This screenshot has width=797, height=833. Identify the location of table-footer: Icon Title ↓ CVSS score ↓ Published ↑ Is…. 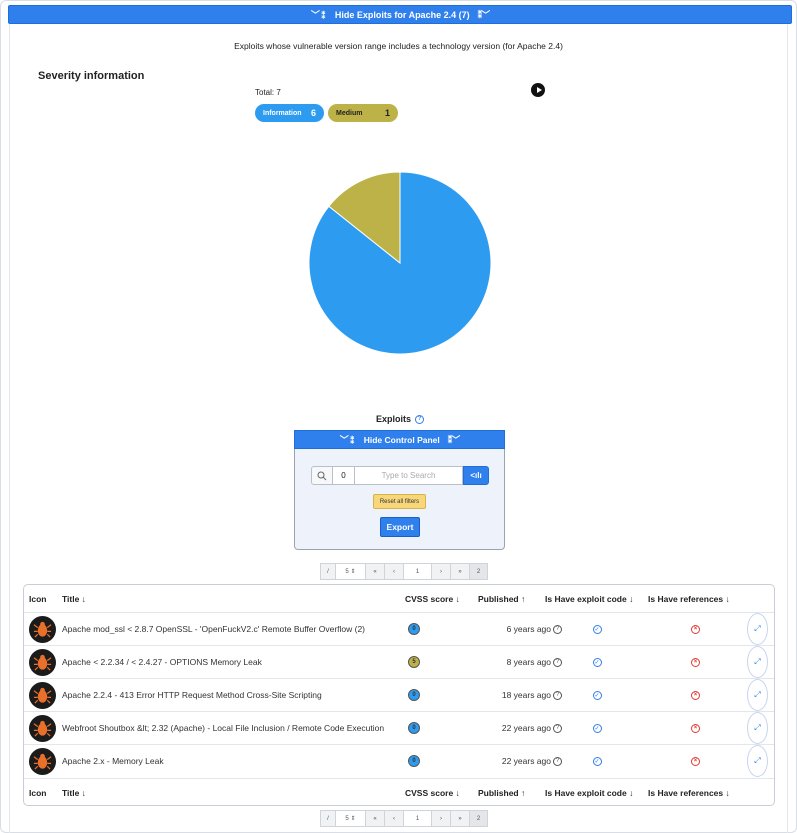
(399, 792).